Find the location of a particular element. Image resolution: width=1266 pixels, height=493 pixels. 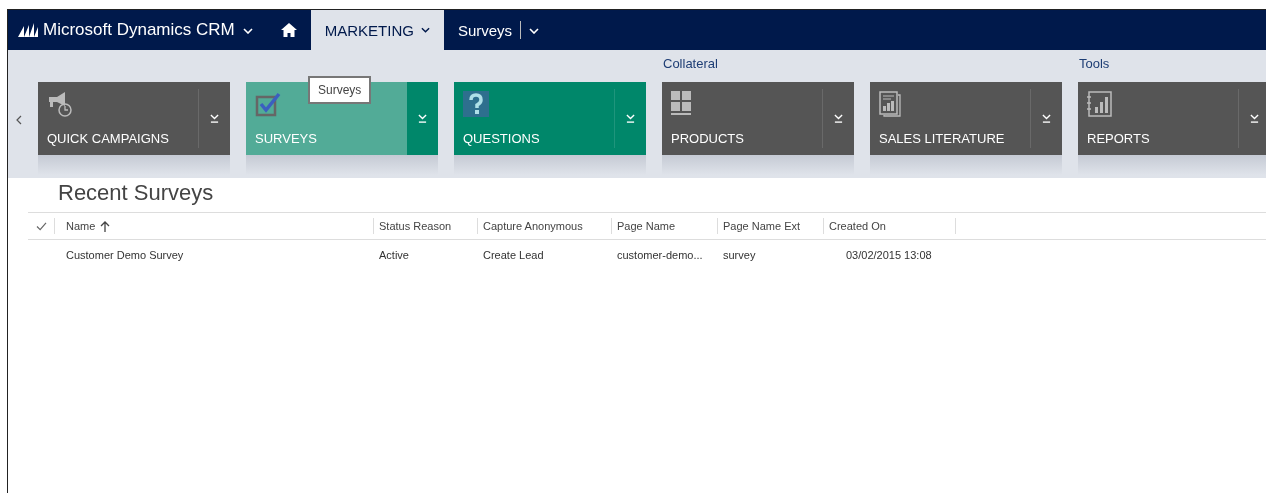

document-chart-icon is located at coordinates (890, 104).